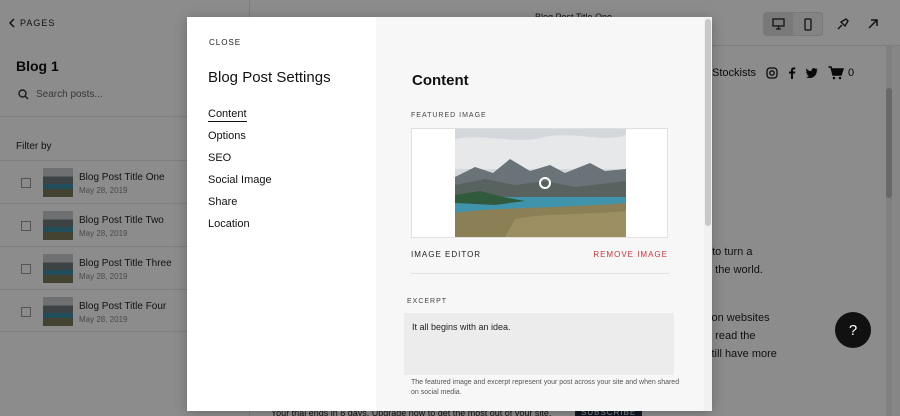 The height and width of the screenshot is (416, 900). Describe the element at coordinates (220, 158) in the screenshot. I see `tab-label: SEO` at that location.